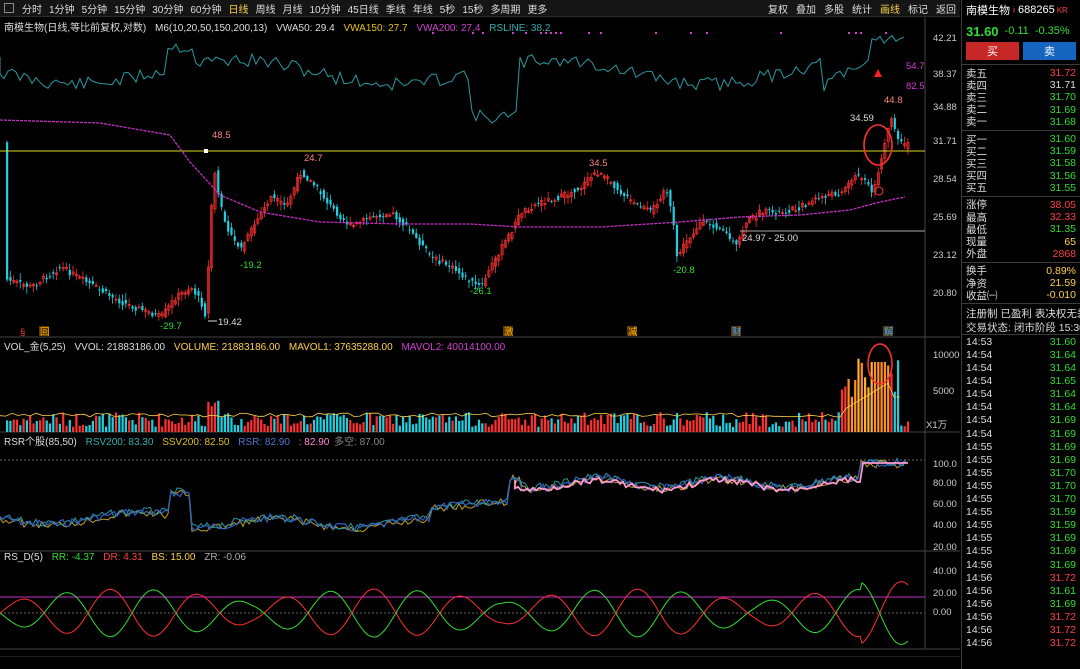 The image size is (1080, 669). I want to click on window-menu-icon, so click(9, 8).